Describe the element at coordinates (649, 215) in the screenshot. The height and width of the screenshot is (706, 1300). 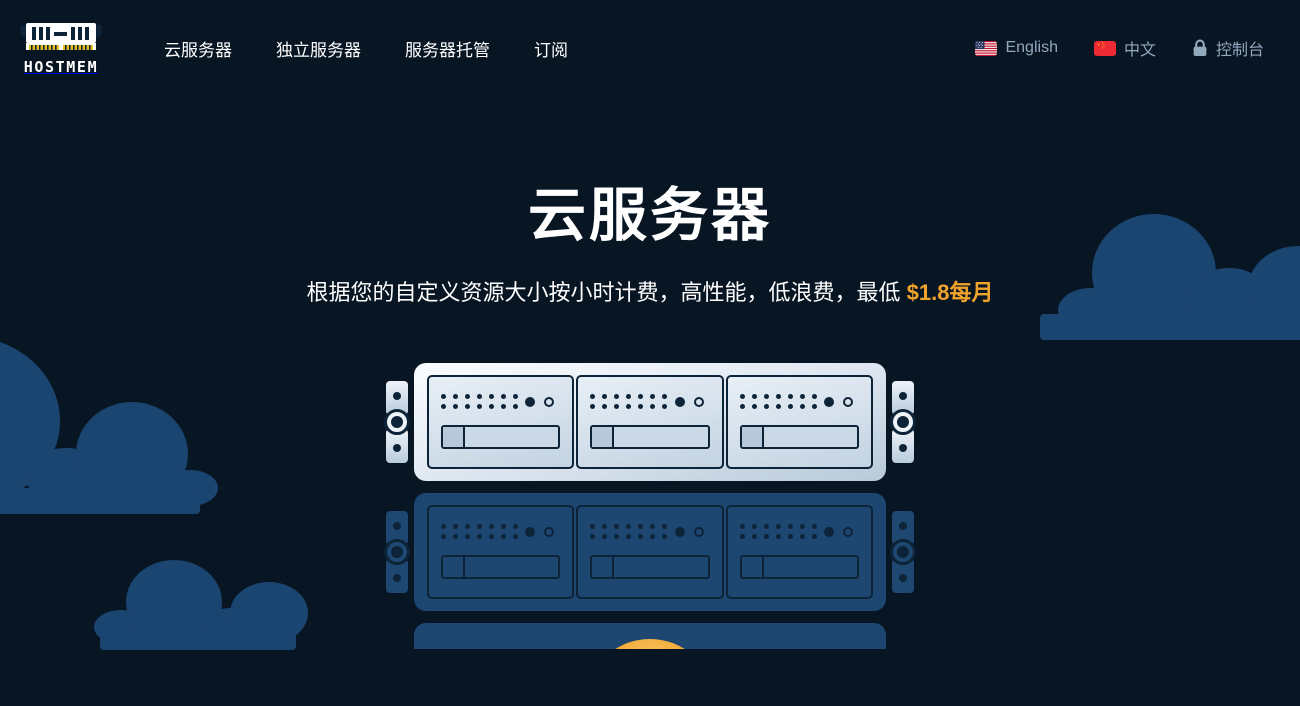
I see `page-title: 云服务器` at that location.